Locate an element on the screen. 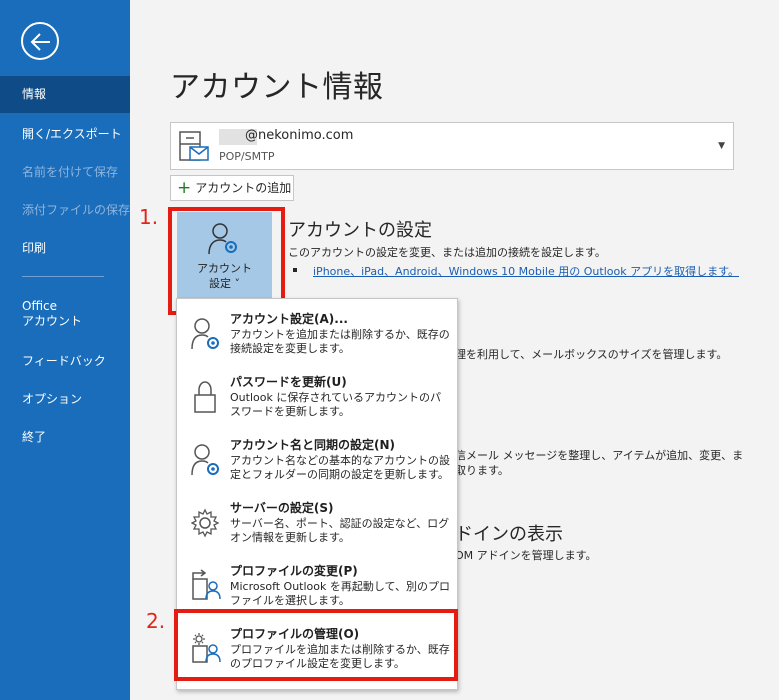 Image resolution: width=779 pixels, height=700 pixels. menu-item-desc: Outlook に保存されているアカウントのパスワードを更新します。 is located at coordinates (335, 404).